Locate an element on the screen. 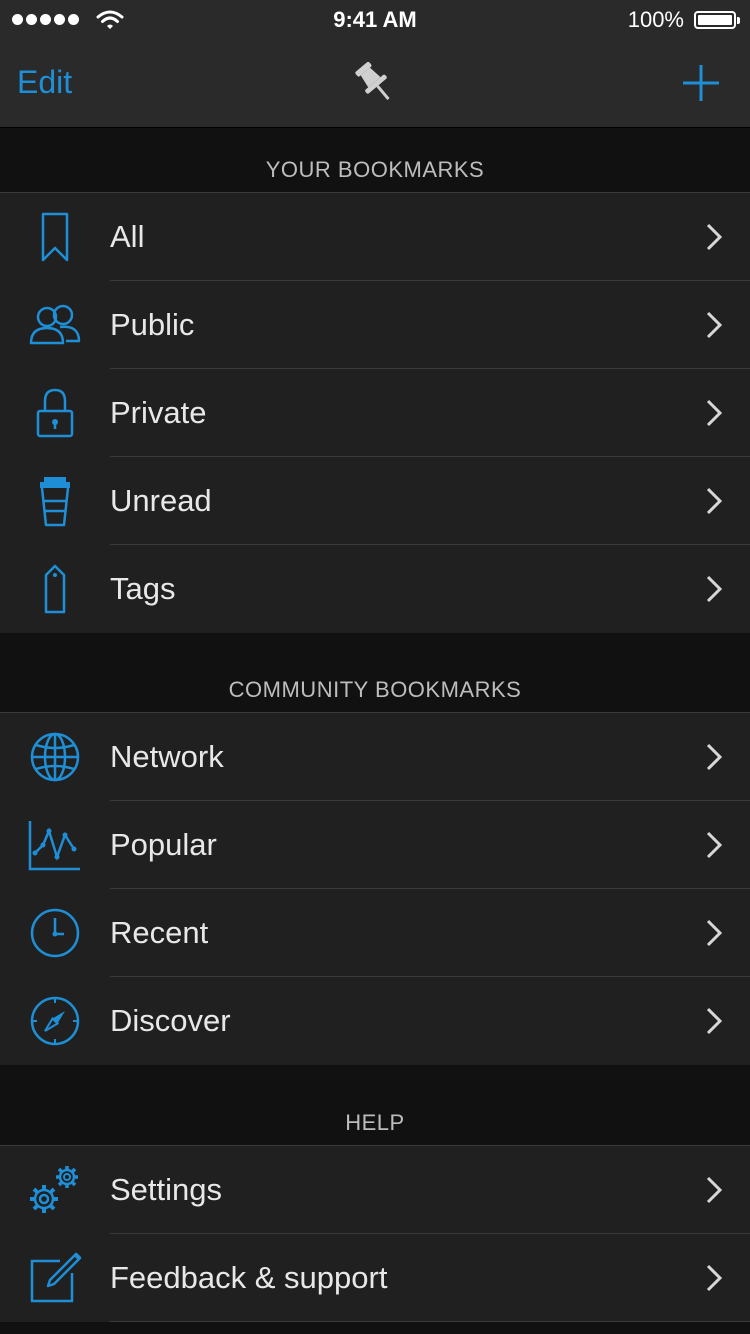 This screenshot has width=750, height=1334. users-icon is located at coordinates (55, 325).